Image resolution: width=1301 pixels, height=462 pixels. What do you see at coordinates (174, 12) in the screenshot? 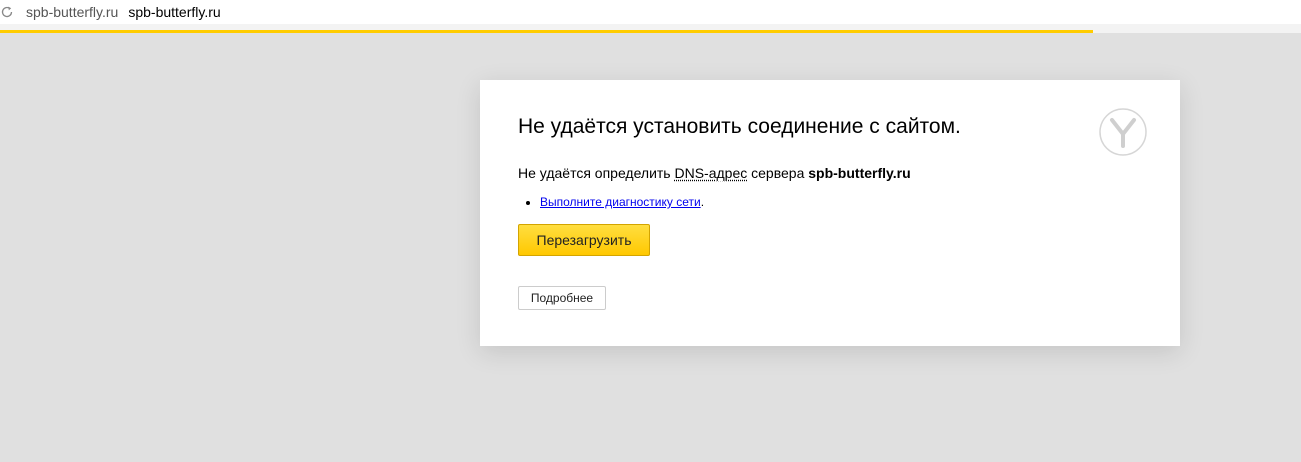
I see `address-bar-url: spb-butterfly.ru` at bounding box center [174, 12].